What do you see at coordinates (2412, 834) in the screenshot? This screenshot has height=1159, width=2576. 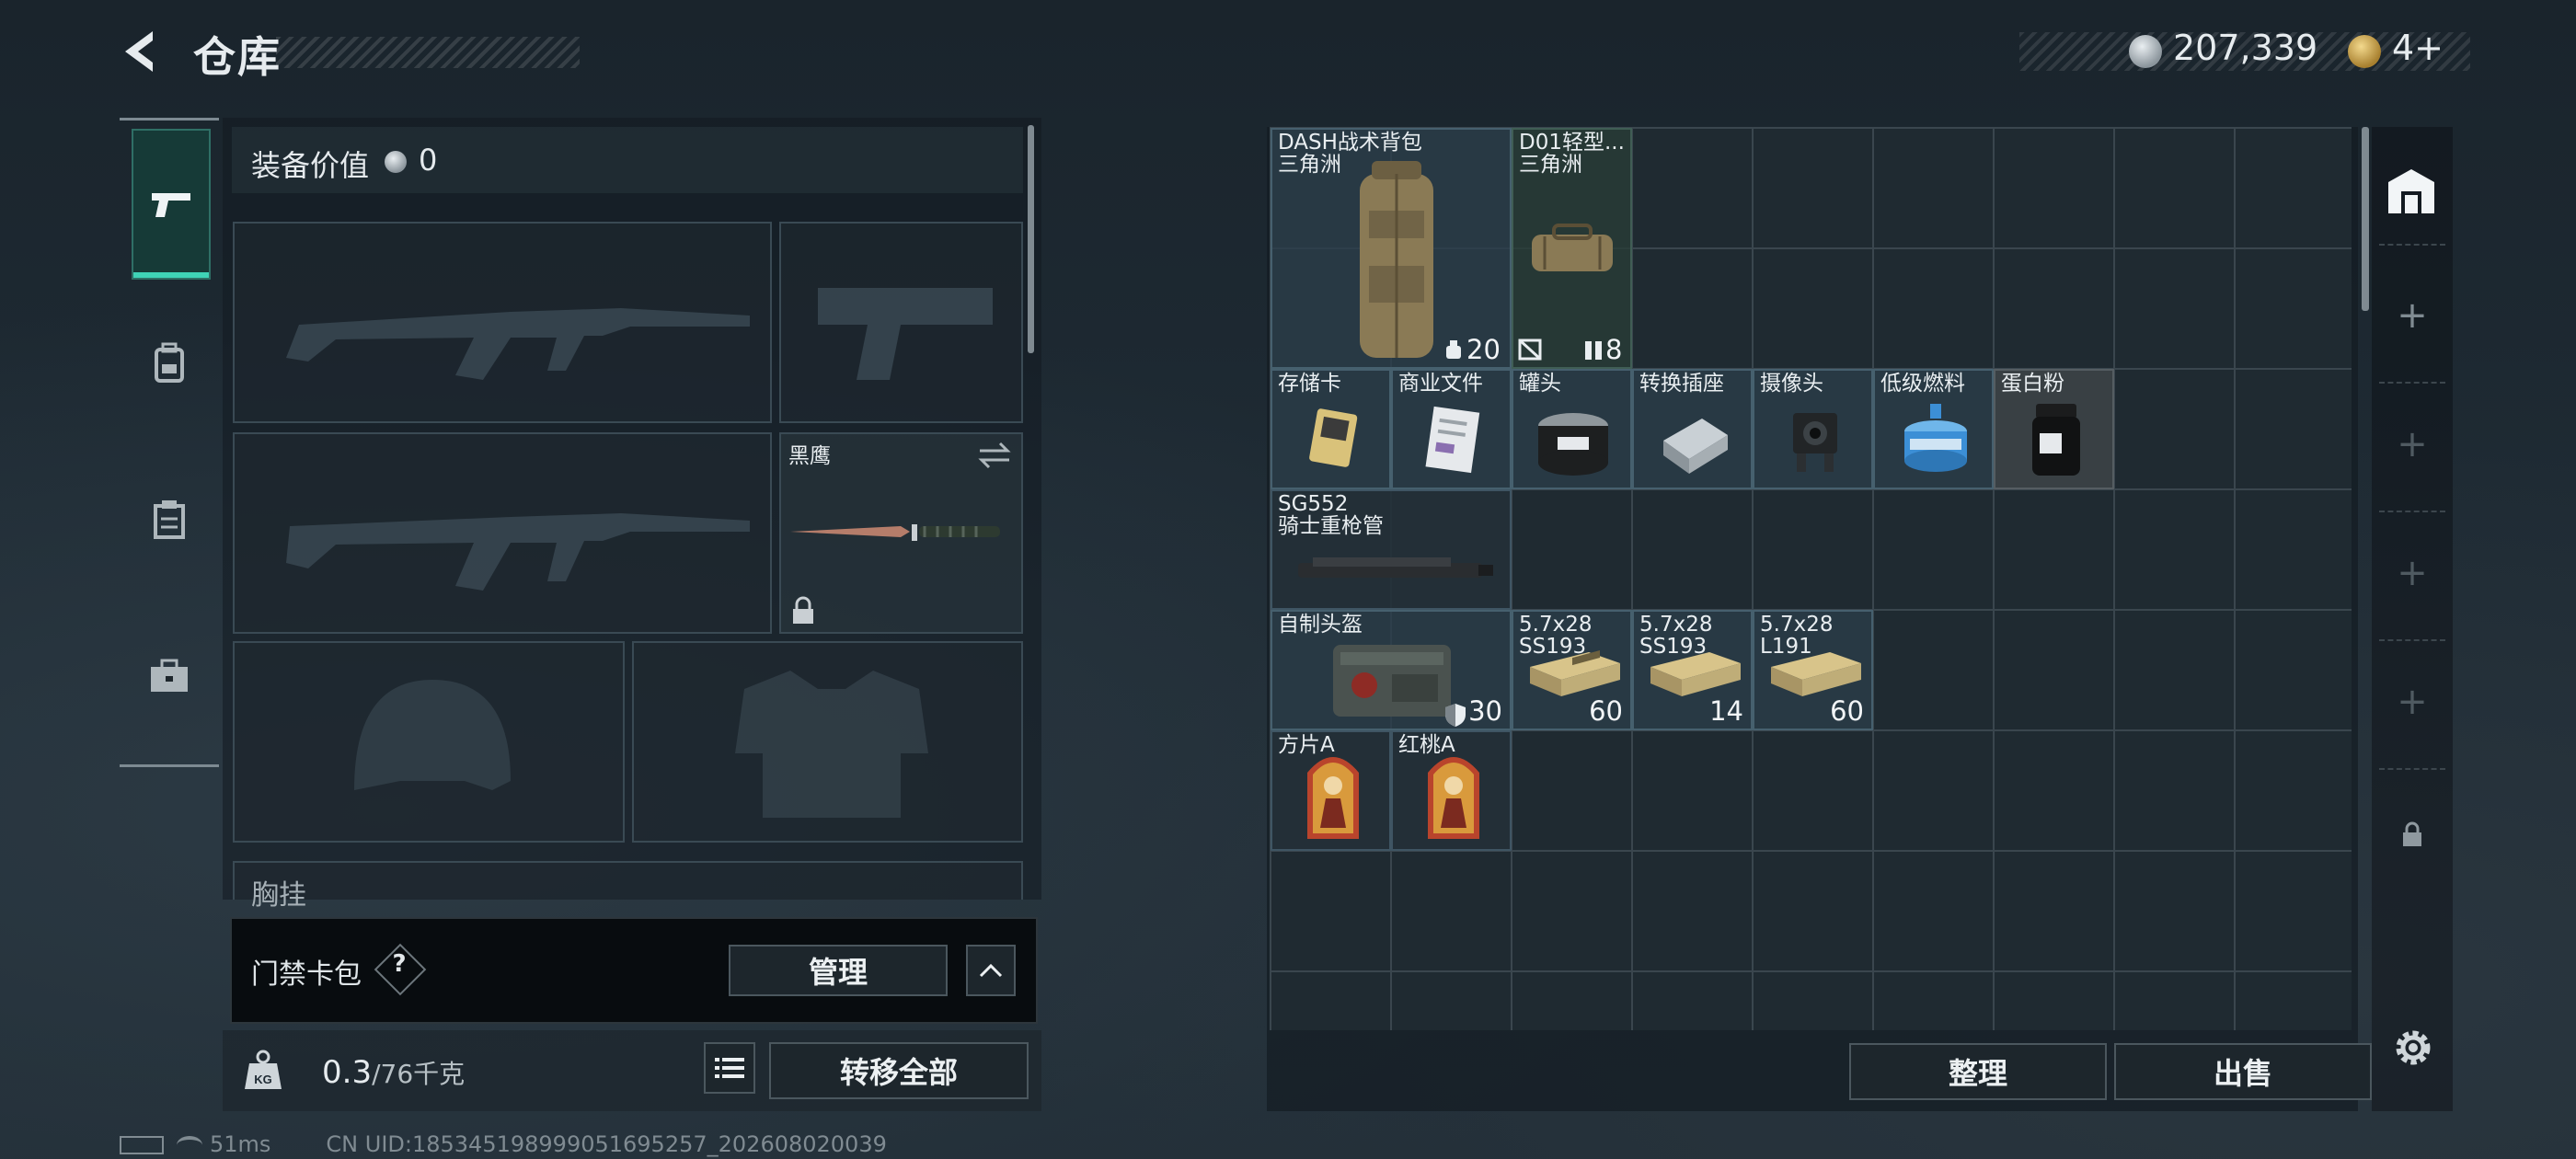 I see `lock-icon` at bounding box center [2412, 834].